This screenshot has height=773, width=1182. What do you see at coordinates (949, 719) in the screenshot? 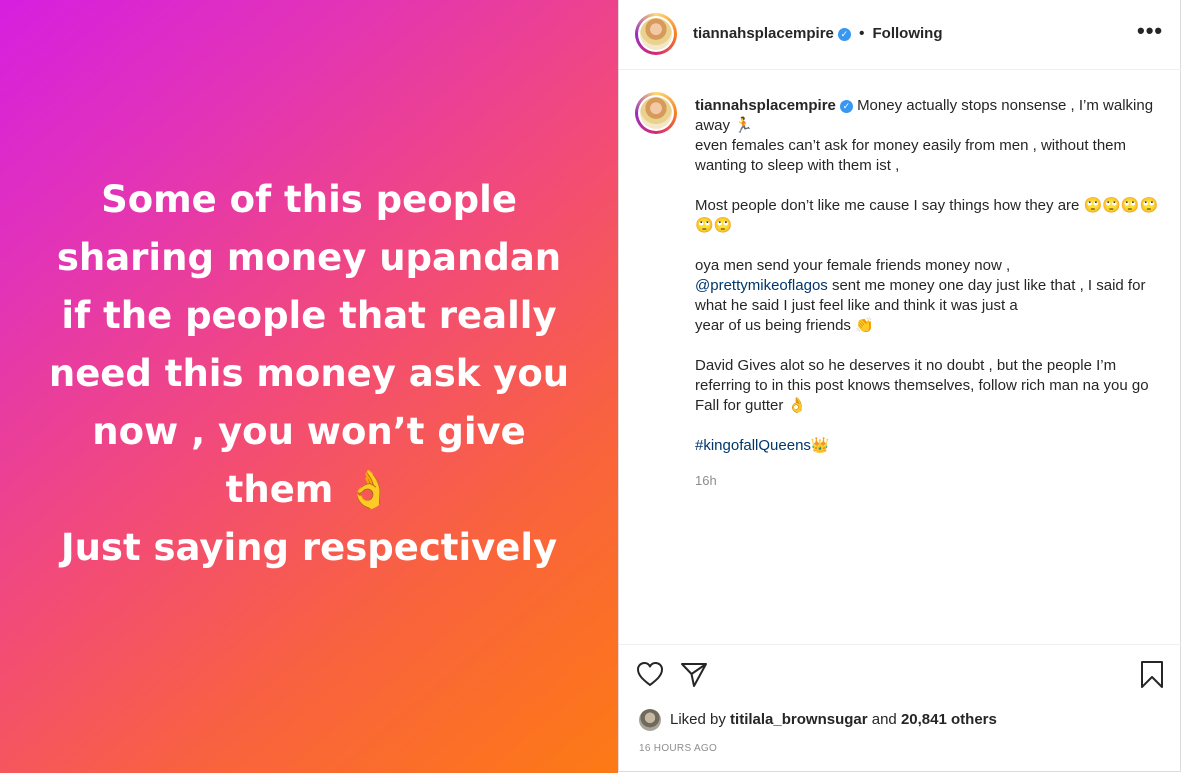
I see `liked-count: 20,841 others` at bounding box center [949, 719].